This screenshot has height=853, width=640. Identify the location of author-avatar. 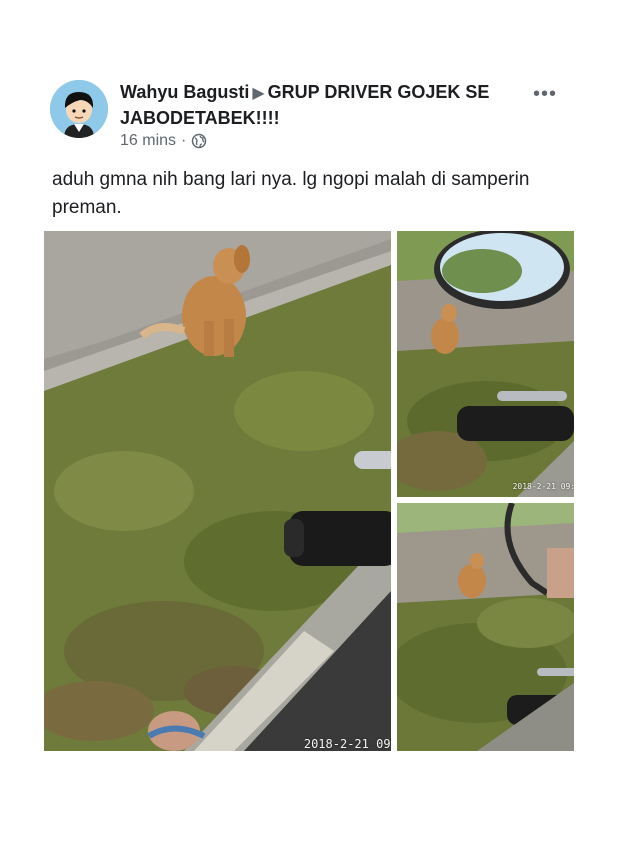
(79, 109).